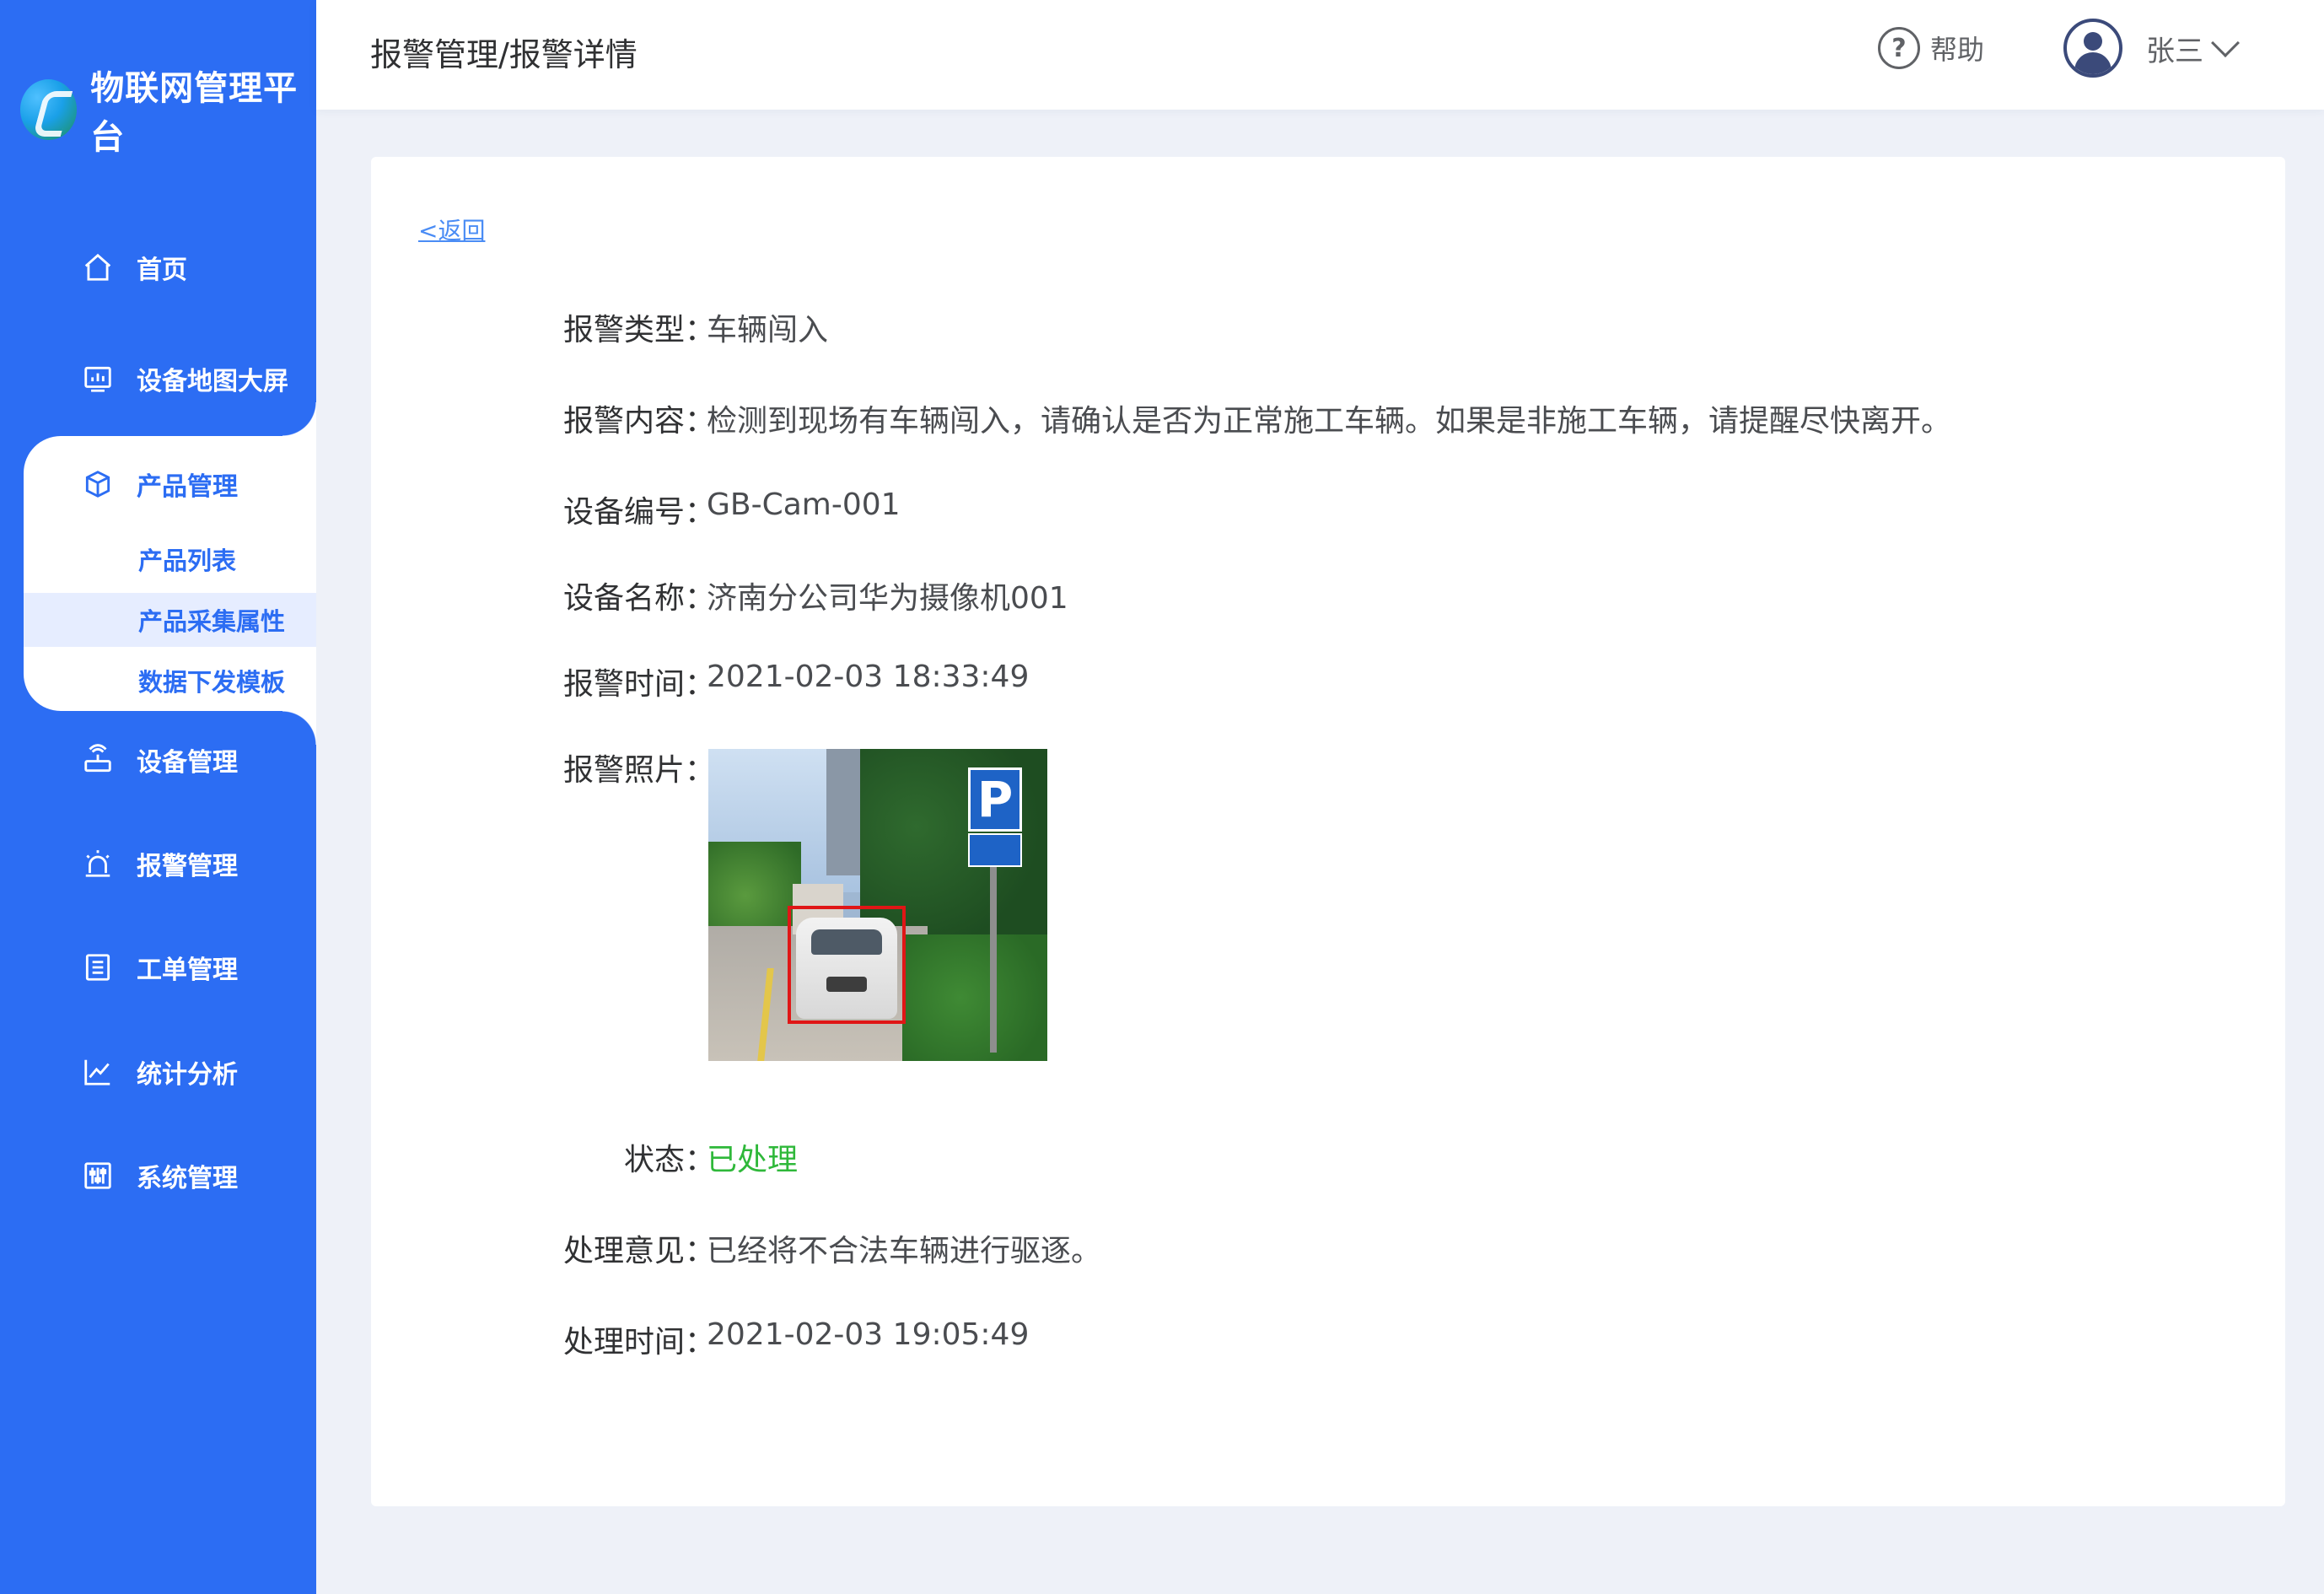 This screenshot has height=1594, width=2324. Describe the element at coordinates (187, 487) in the screenshot. I see `sidebar-item-label: 产品管理` at that location.